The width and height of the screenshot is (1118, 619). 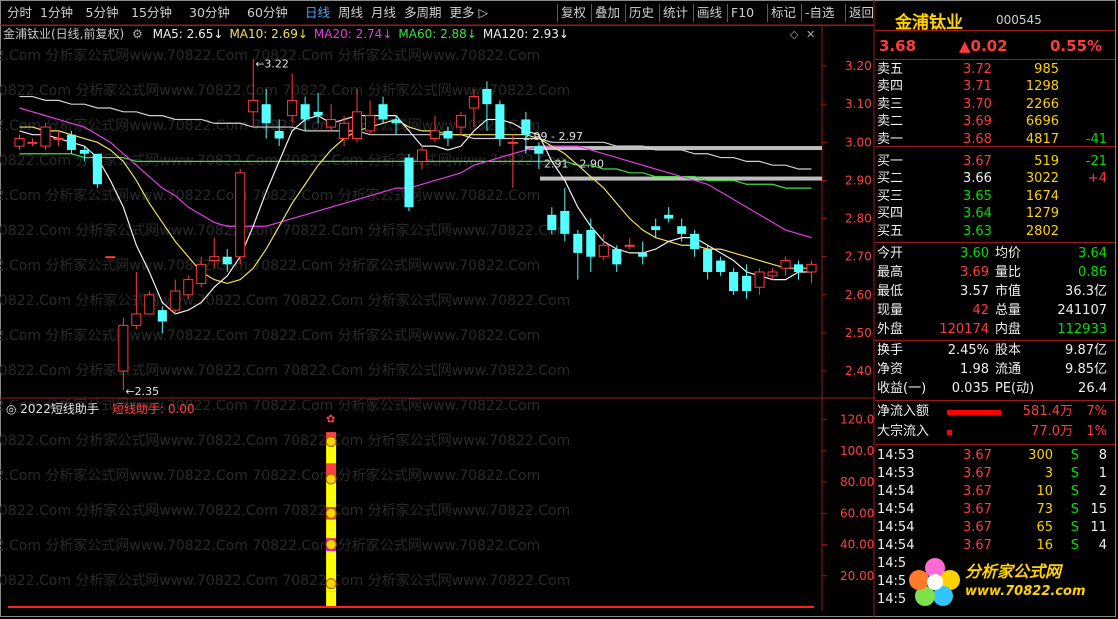 What do you see at coordinates (977, 87) in the screenshot?
I see `ask-price: 3.71` at bounding box center [977, 87].